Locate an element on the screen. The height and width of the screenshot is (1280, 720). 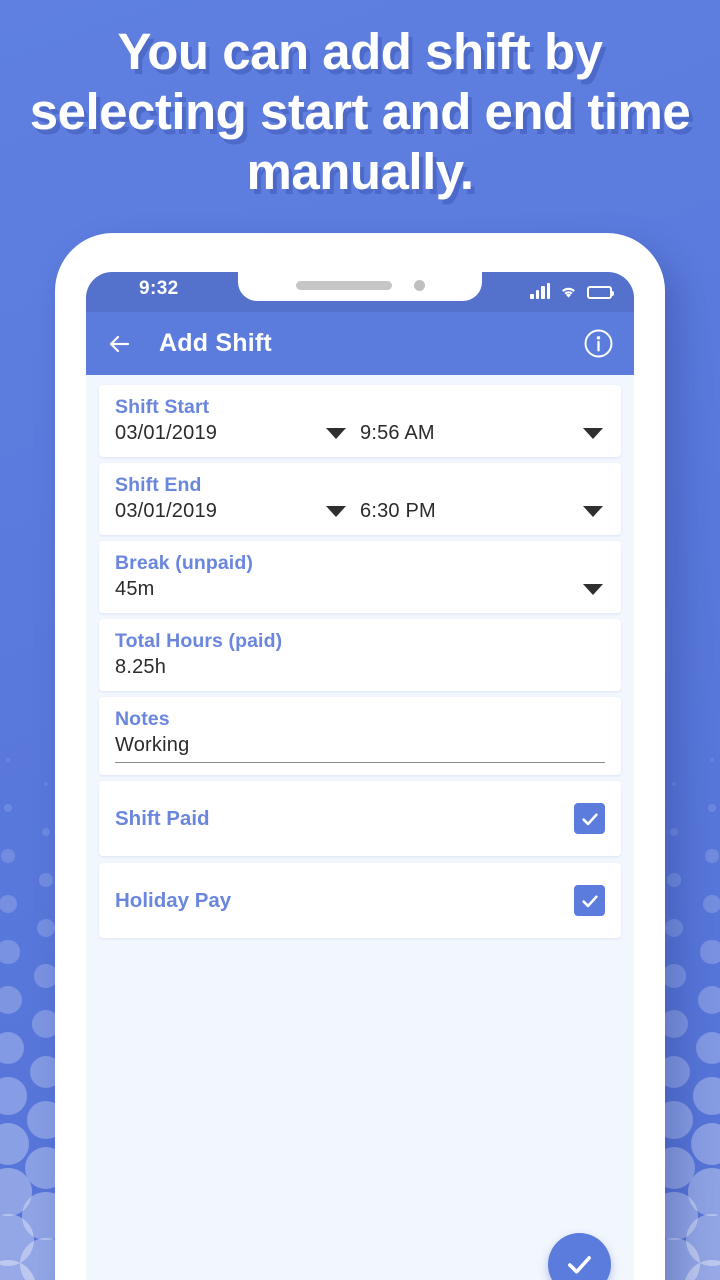
battery-icon is located at coordinates (600, 292).